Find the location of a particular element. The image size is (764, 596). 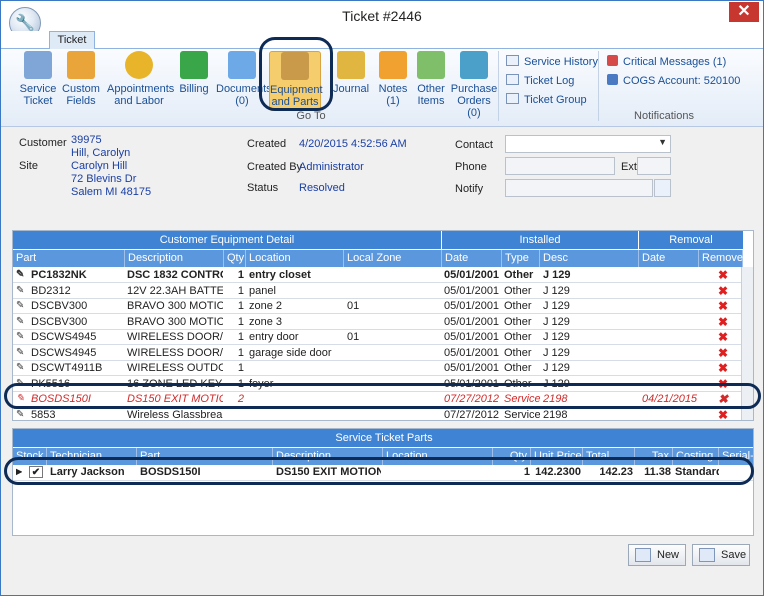

col-remove: Remove is located at coordinates (721, 258).